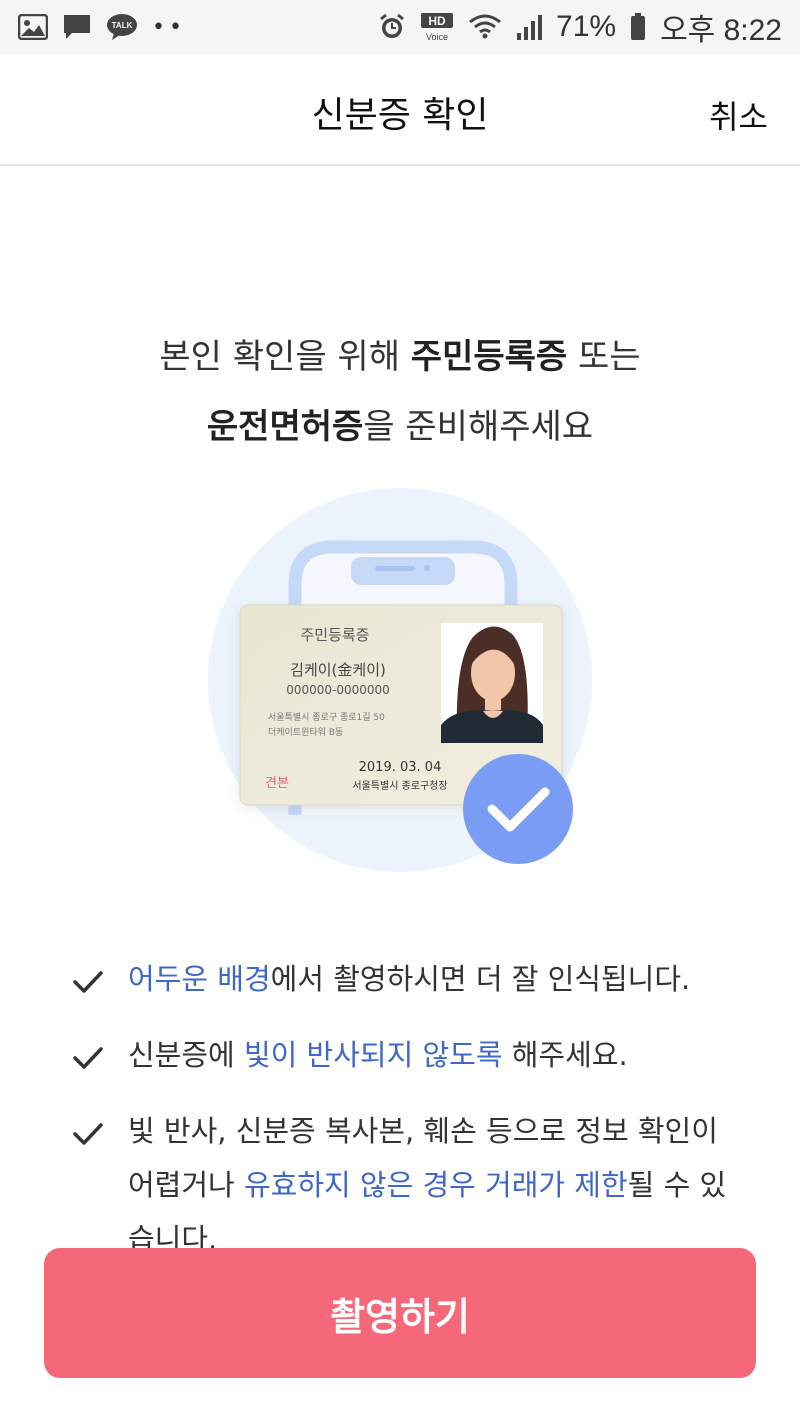  I want to click on shoot-button: 촬영하기, so click(400, 1313).